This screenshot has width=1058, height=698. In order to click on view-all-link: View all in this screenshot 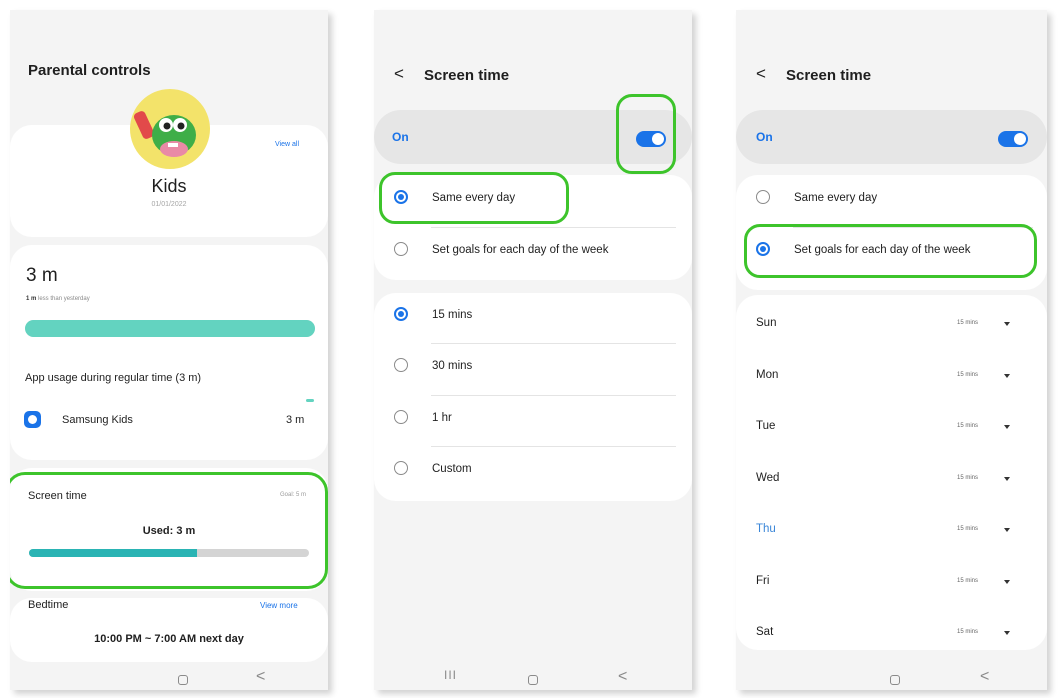, I will do `click(287, 144)`.